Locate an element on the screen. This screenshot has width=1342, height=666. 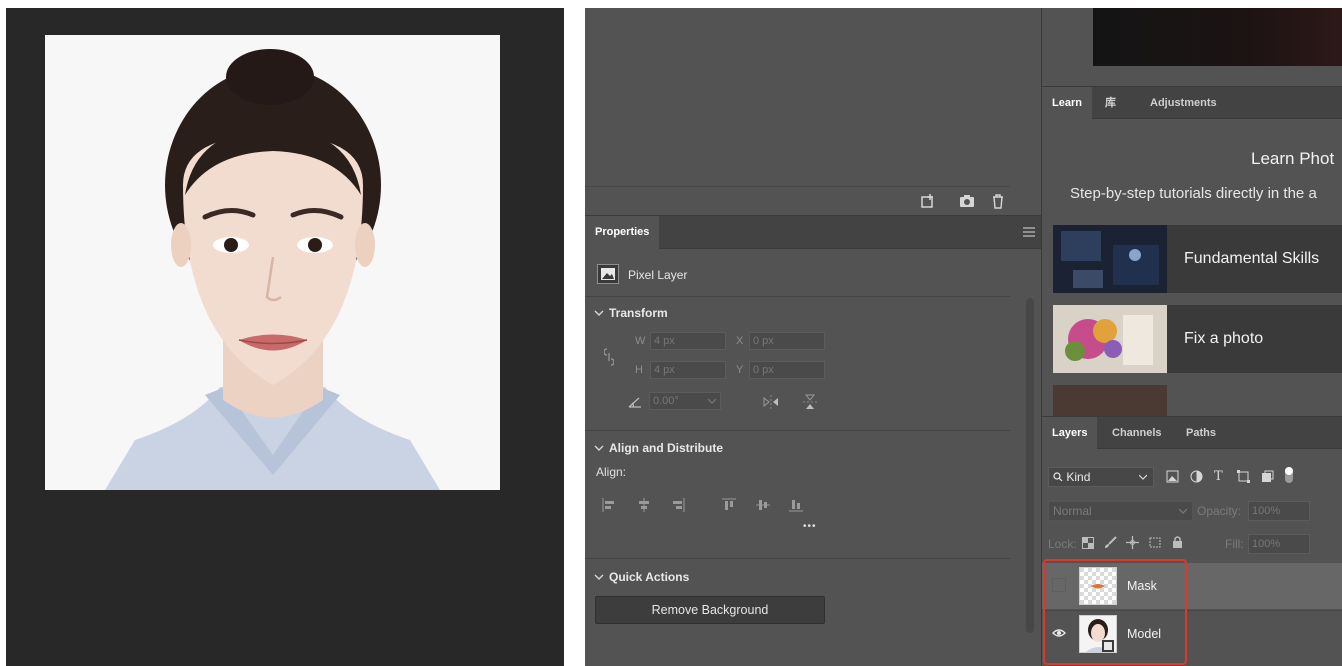
x-field: 0 px is located at coordinates (787, 341).